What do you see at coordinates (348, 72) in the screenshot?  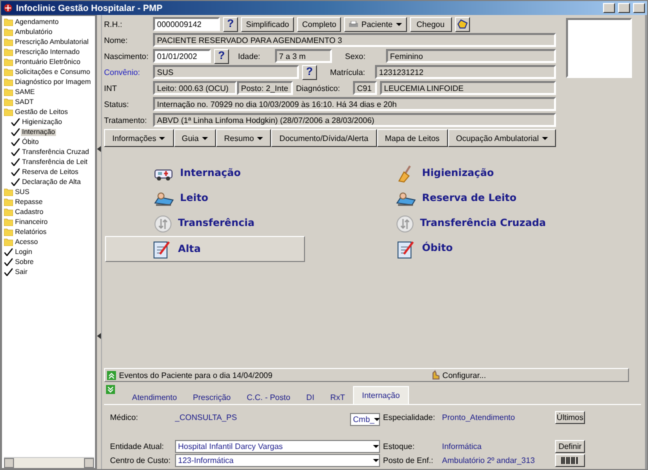 I see `field-label: Matrícula:` at bounding box center [348, 72].